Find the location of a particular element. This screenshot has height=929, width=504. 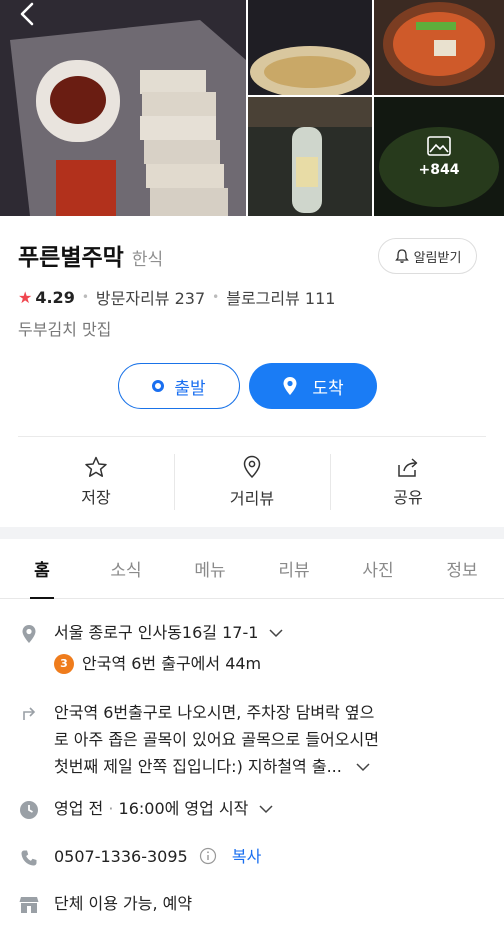

subway-distance: 안국역 6번 출구에서 44m is located at coordinates (172, 663).